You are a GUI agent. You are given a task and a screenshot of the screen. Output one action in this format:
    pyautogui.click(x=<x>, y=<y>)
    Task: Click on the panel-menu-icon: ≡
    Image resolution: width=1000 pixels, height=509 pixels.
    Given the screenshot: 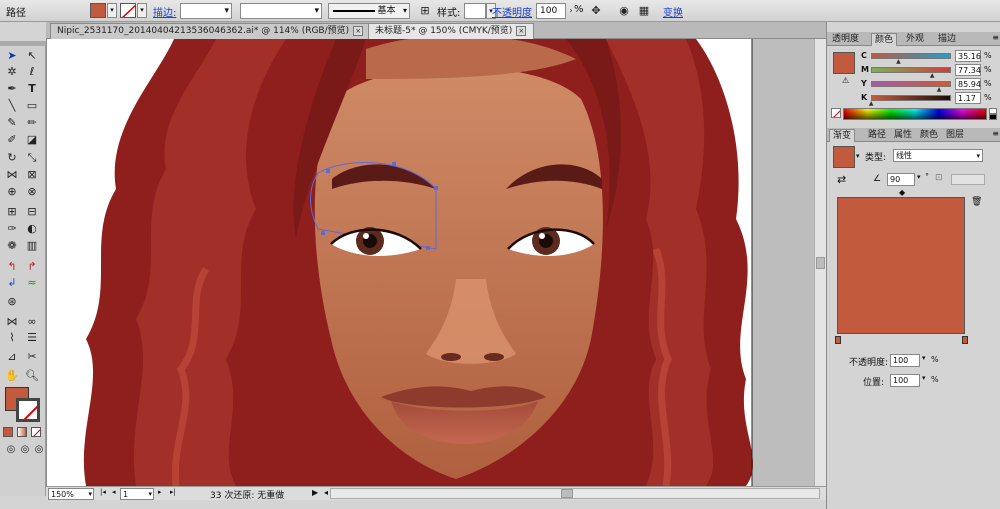 What is the action you would take?
    pyautogui.click(x=995, y=37)
    